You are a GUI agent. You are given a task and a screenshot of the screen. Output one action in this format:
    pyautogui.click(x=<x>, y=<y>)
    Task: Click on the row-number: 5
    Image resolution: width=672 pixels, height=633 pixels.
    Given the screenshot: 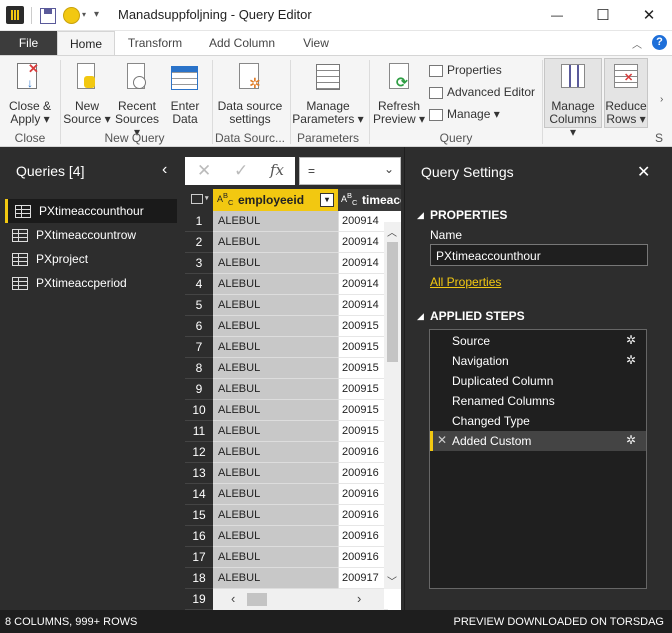 What is the action you would take?
    pyautogui.click(x=199, y=305)
    